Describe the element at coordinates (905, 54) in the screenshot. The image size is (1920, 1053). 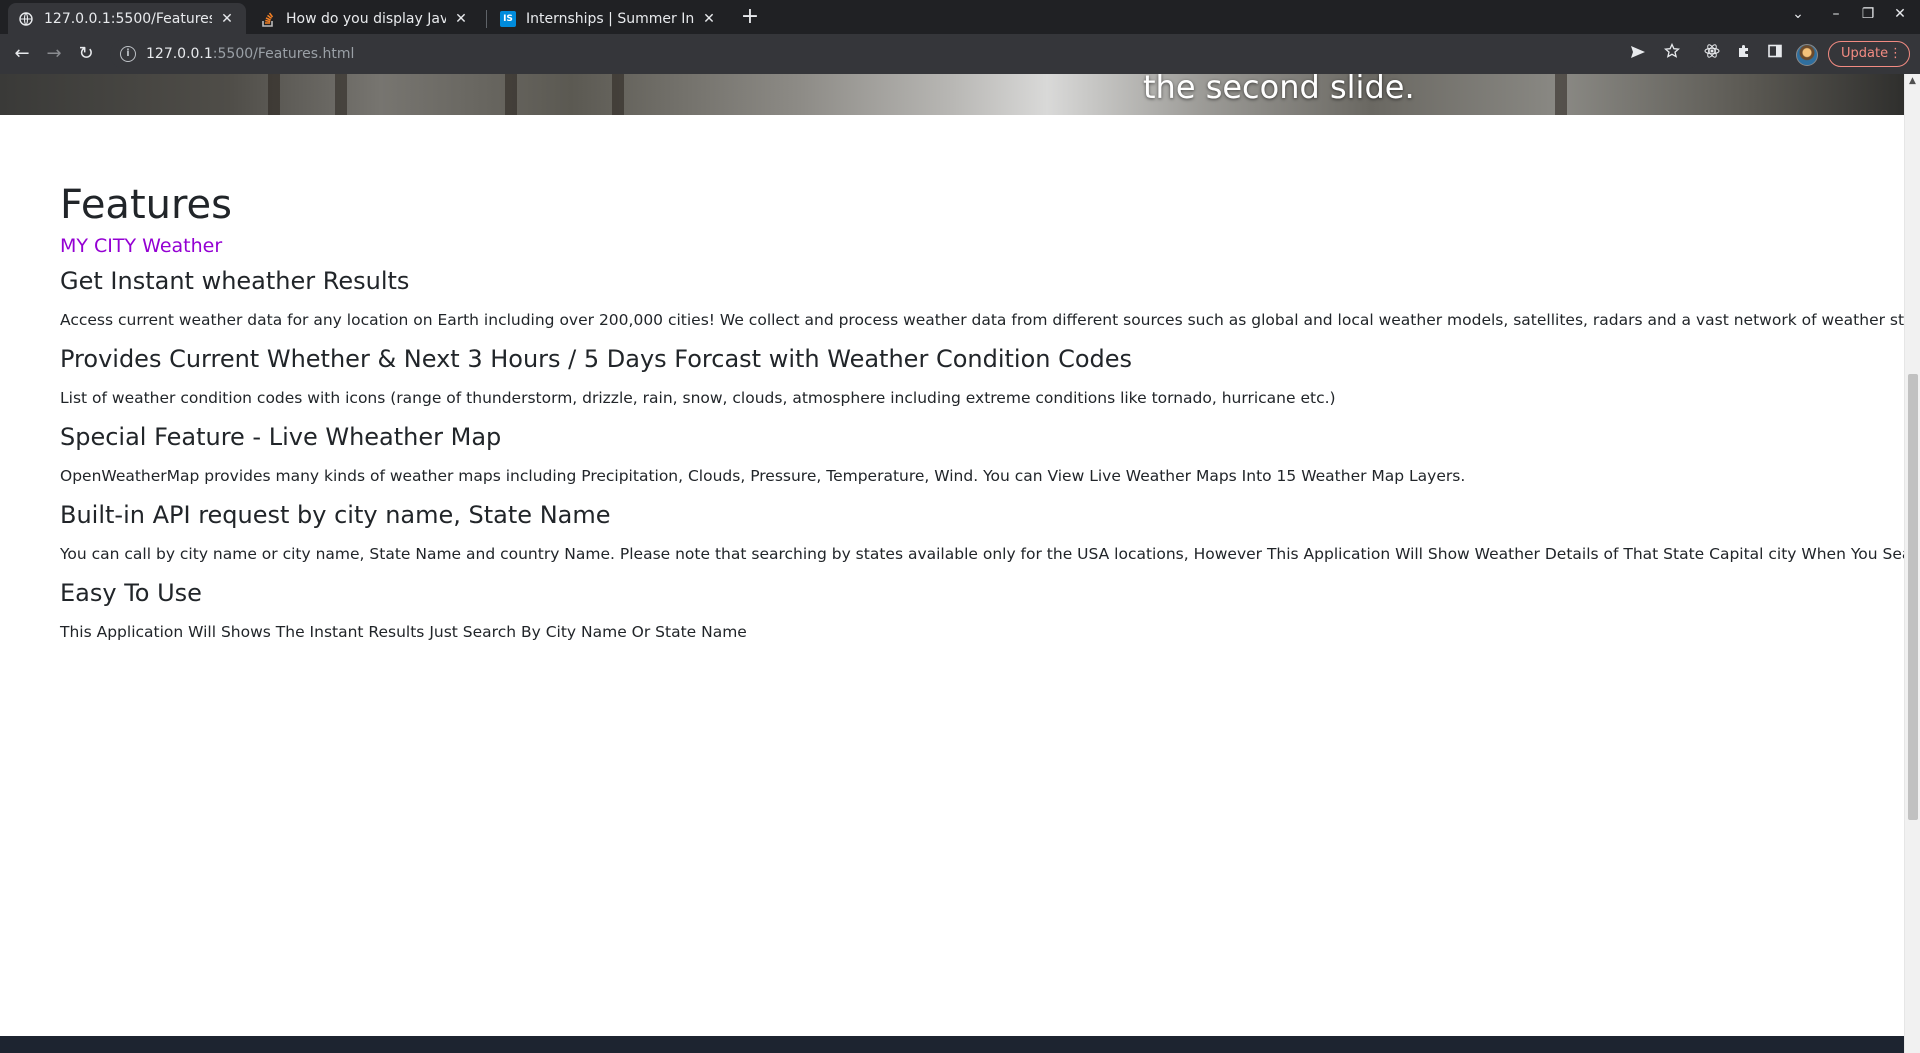
I see `address-bar: i 127.0.0.1 :5500/Features.html` at that location.